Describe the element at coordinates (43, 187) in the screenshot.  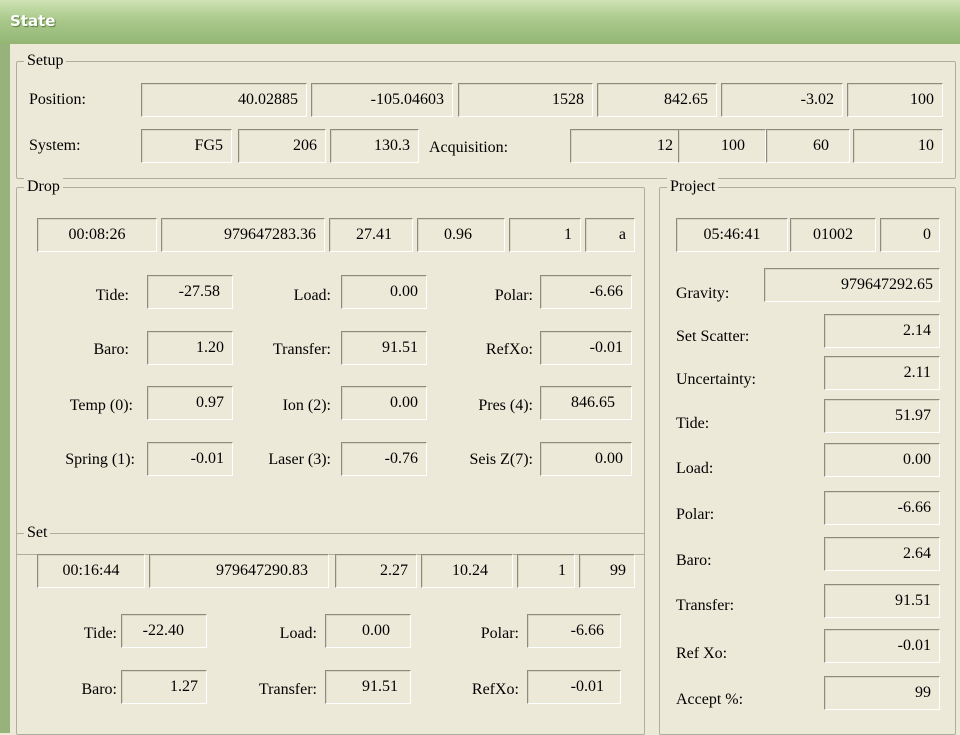
I see `drop-legend: Drop` at that location.